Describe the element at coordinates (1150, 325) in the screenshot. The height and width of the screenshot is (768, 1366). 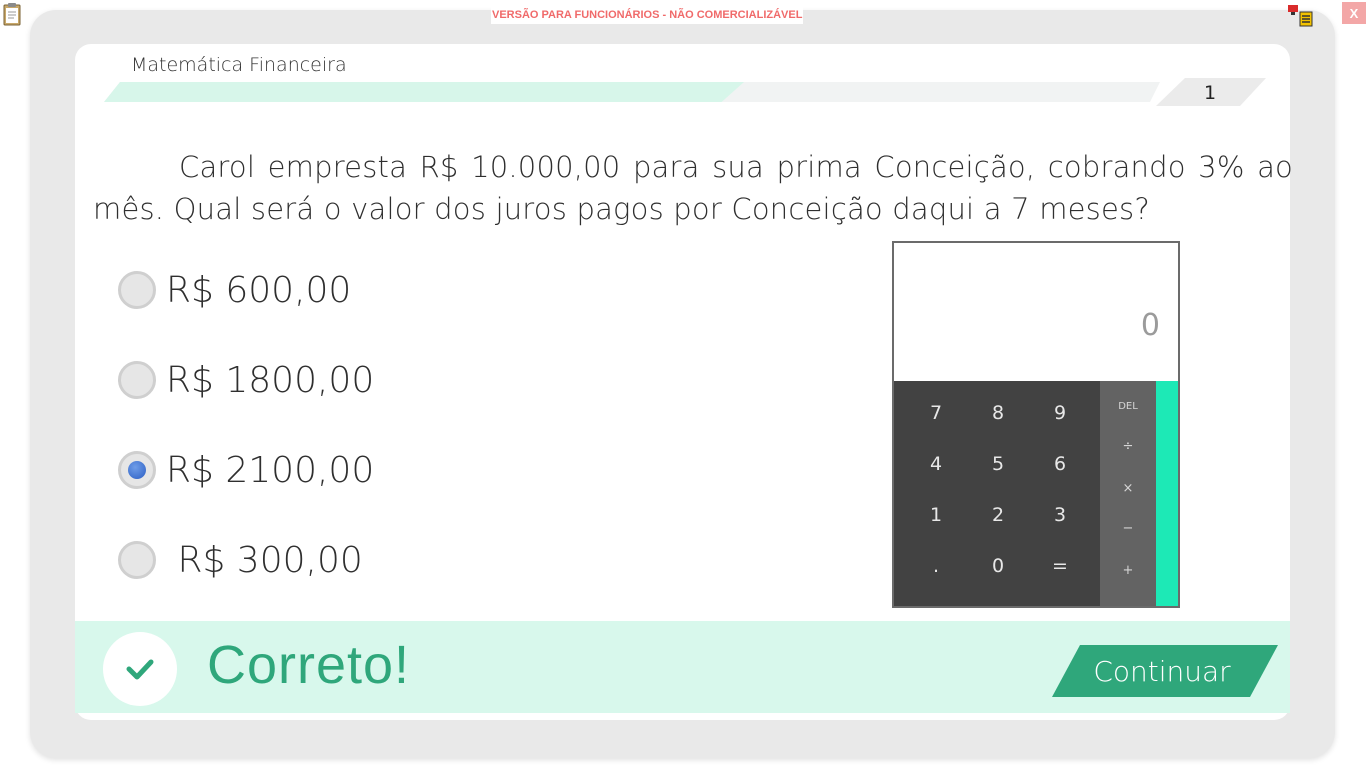
I see `calculator-display-value: 0` at that location.